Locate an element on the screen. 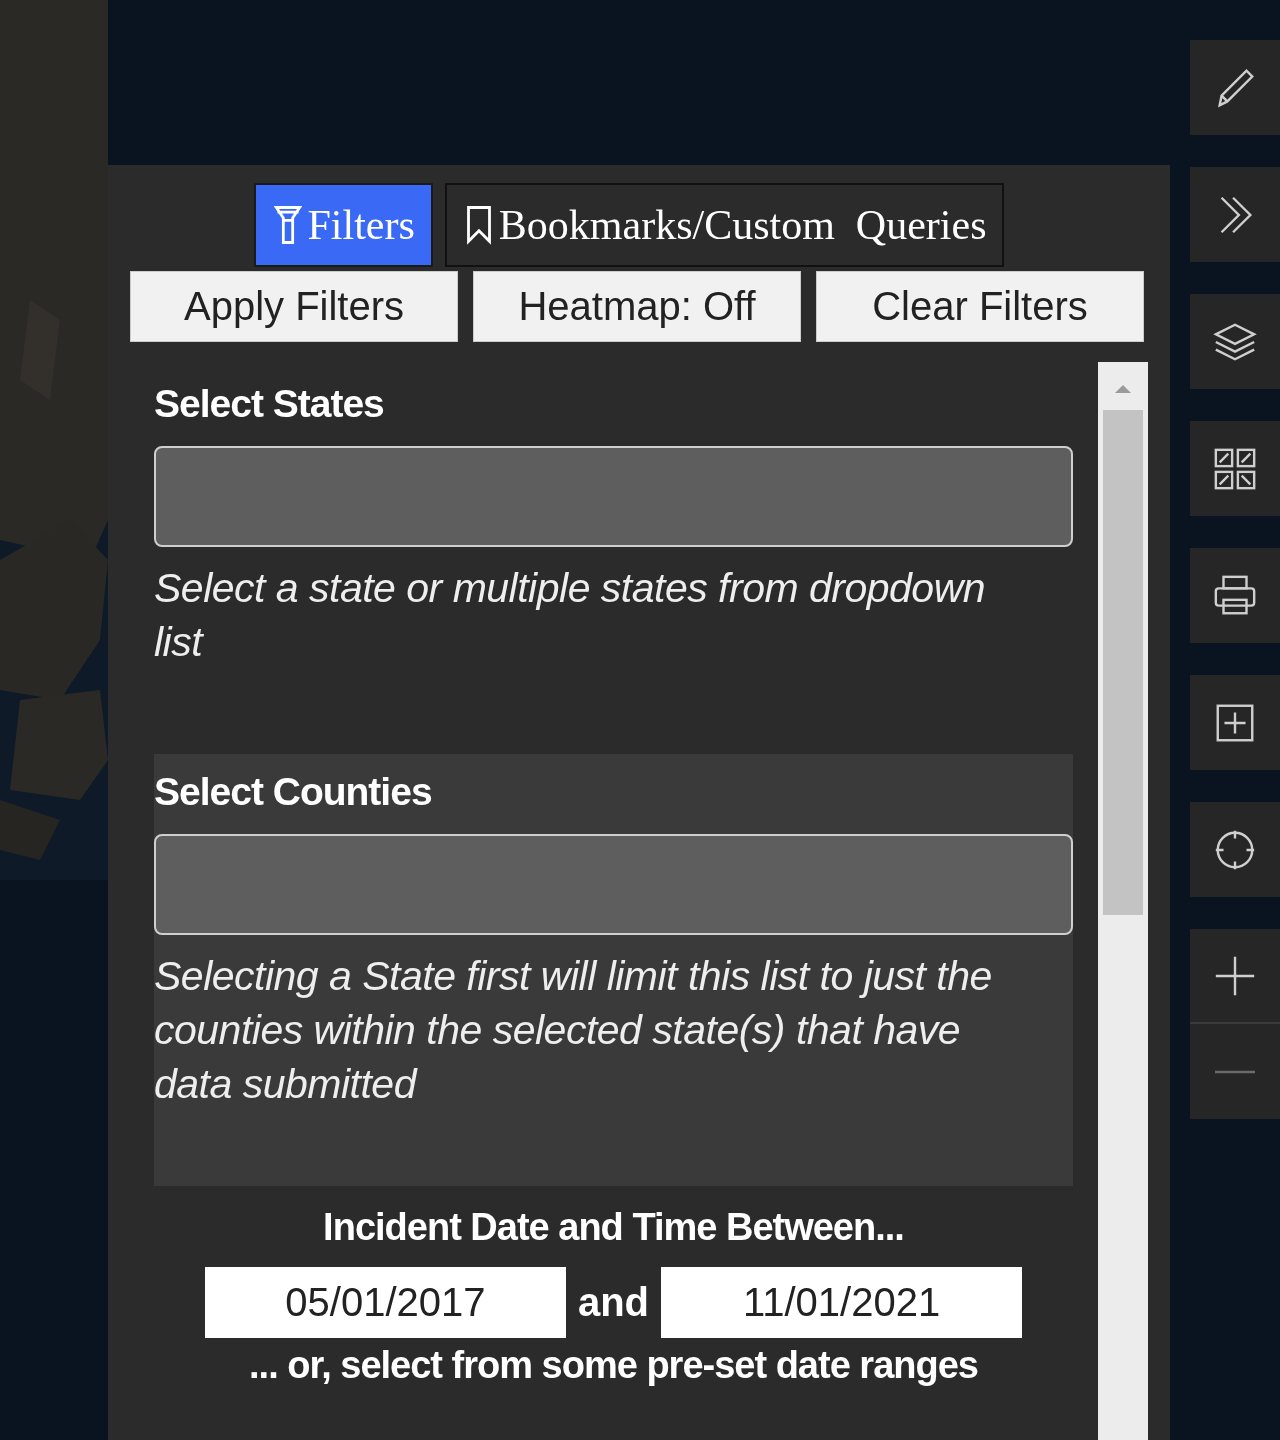 This screenshot has height=1440, width=1280. action-button: Clear Filters is located at coordinates (980, 306).